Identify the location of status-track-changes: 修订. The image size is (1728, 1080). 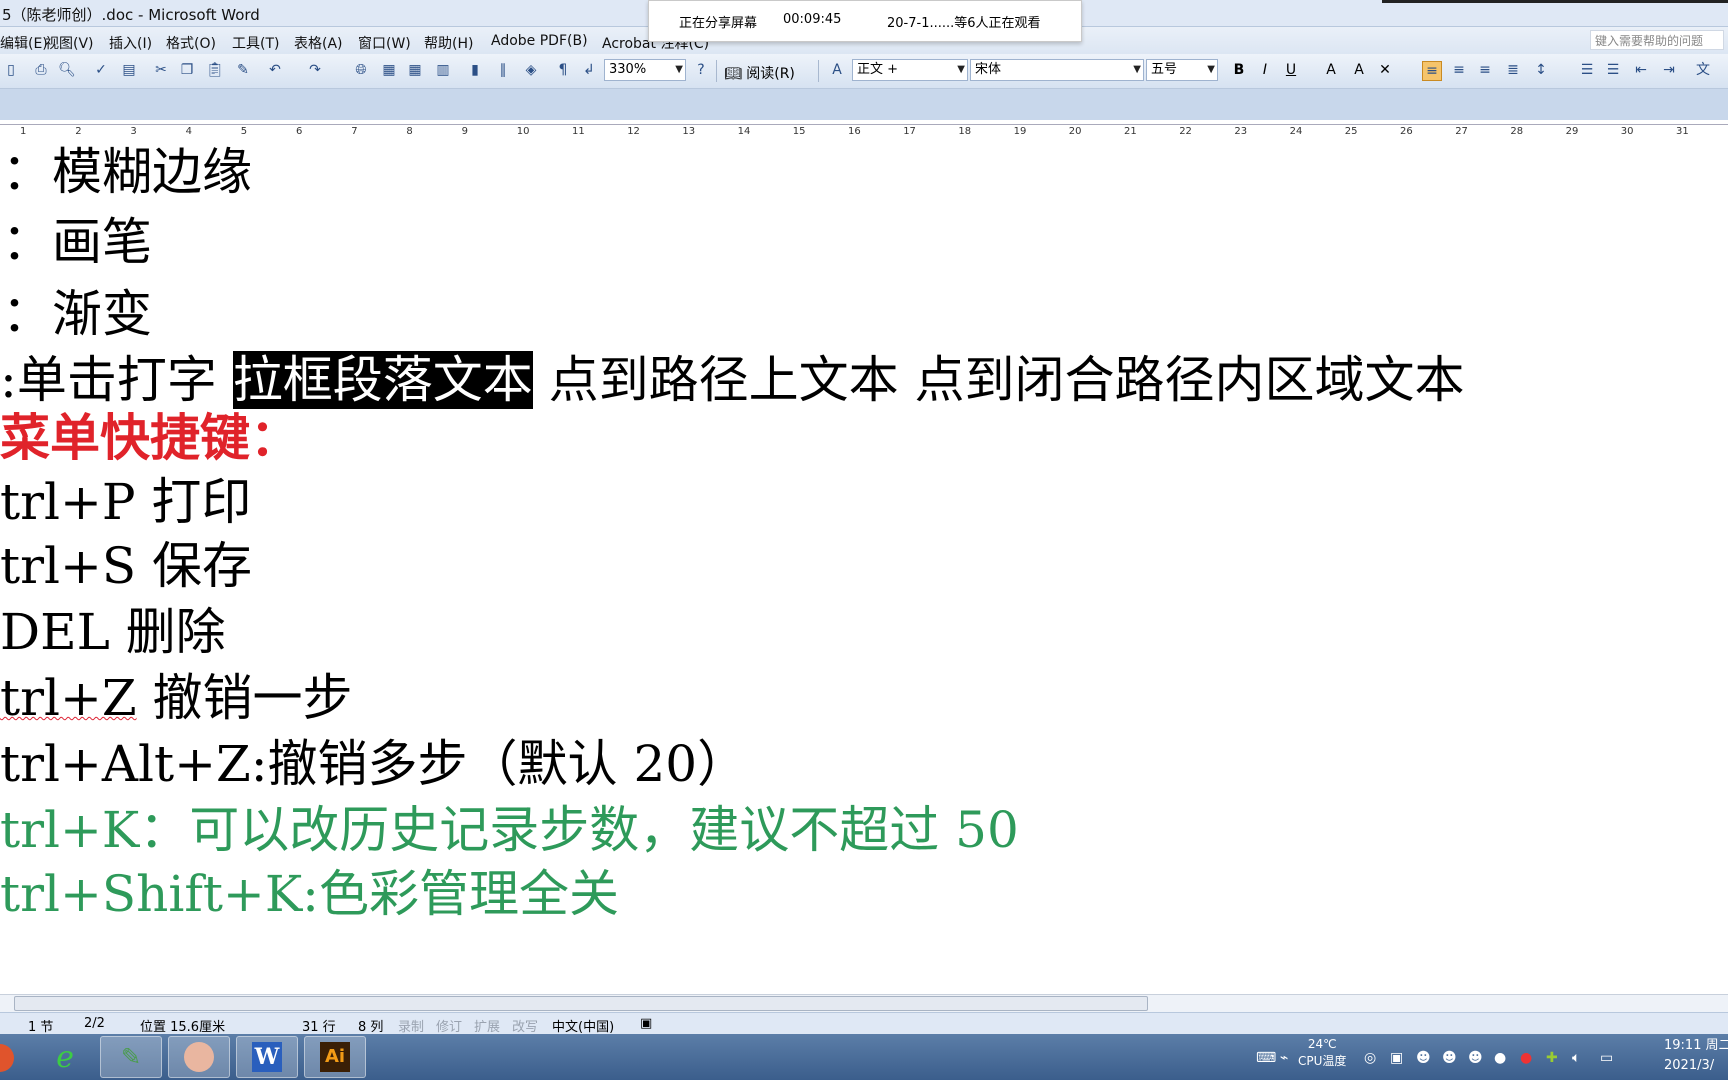
(449, 1025).